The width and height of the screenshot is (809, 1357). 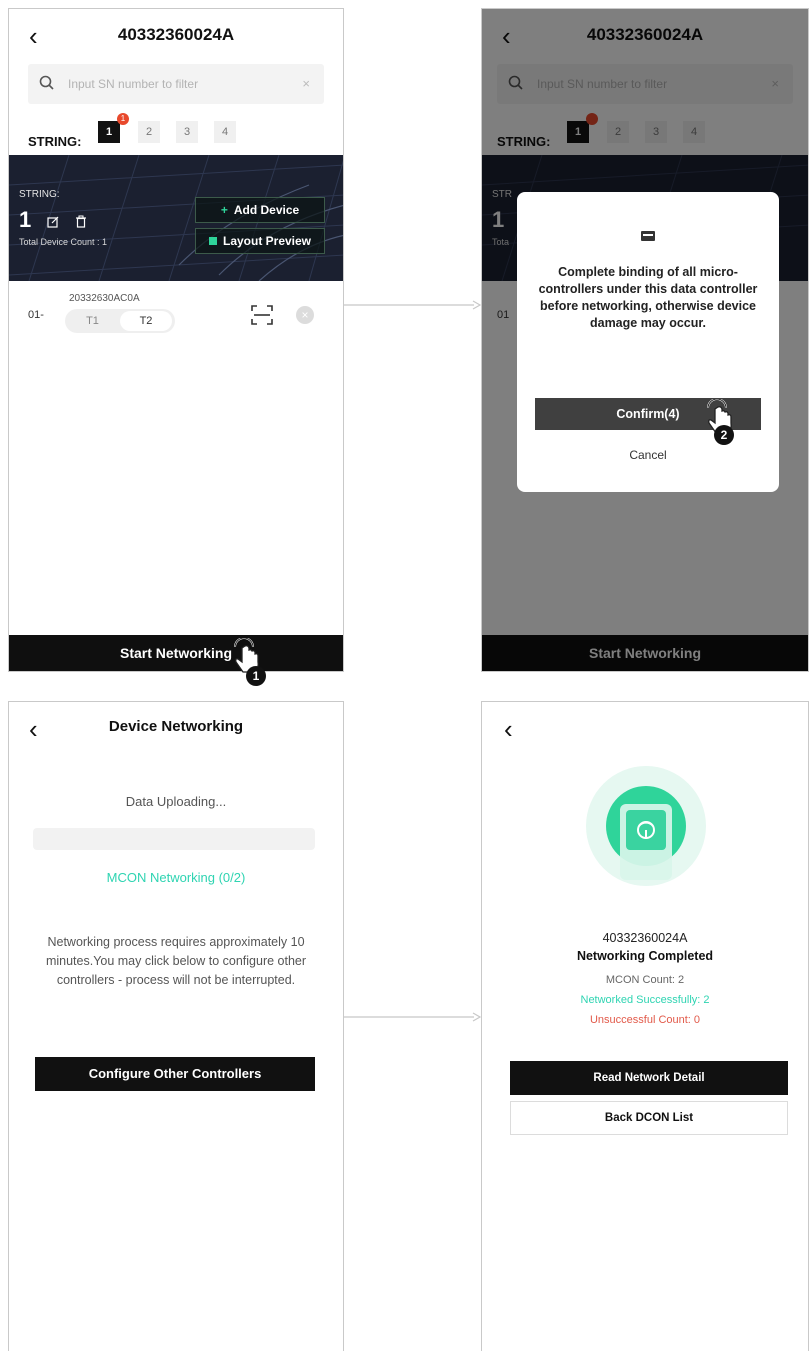 I want to click on step-badge-1: 1, so click(x=256, y=676).